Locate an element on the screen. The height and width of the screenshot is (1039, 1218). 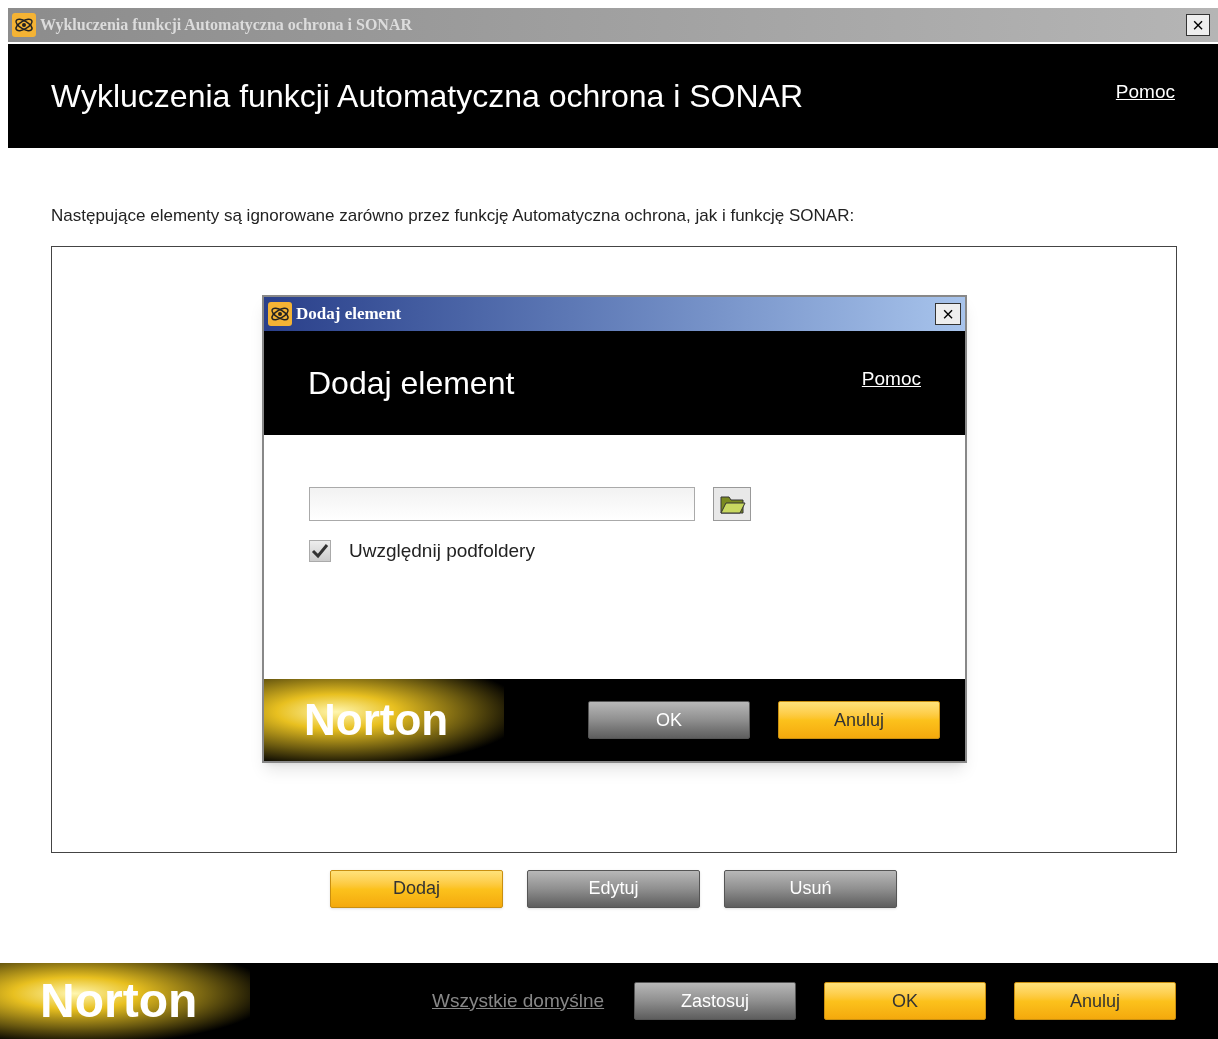
action-button: OK is located at coordinates (905, 1001).